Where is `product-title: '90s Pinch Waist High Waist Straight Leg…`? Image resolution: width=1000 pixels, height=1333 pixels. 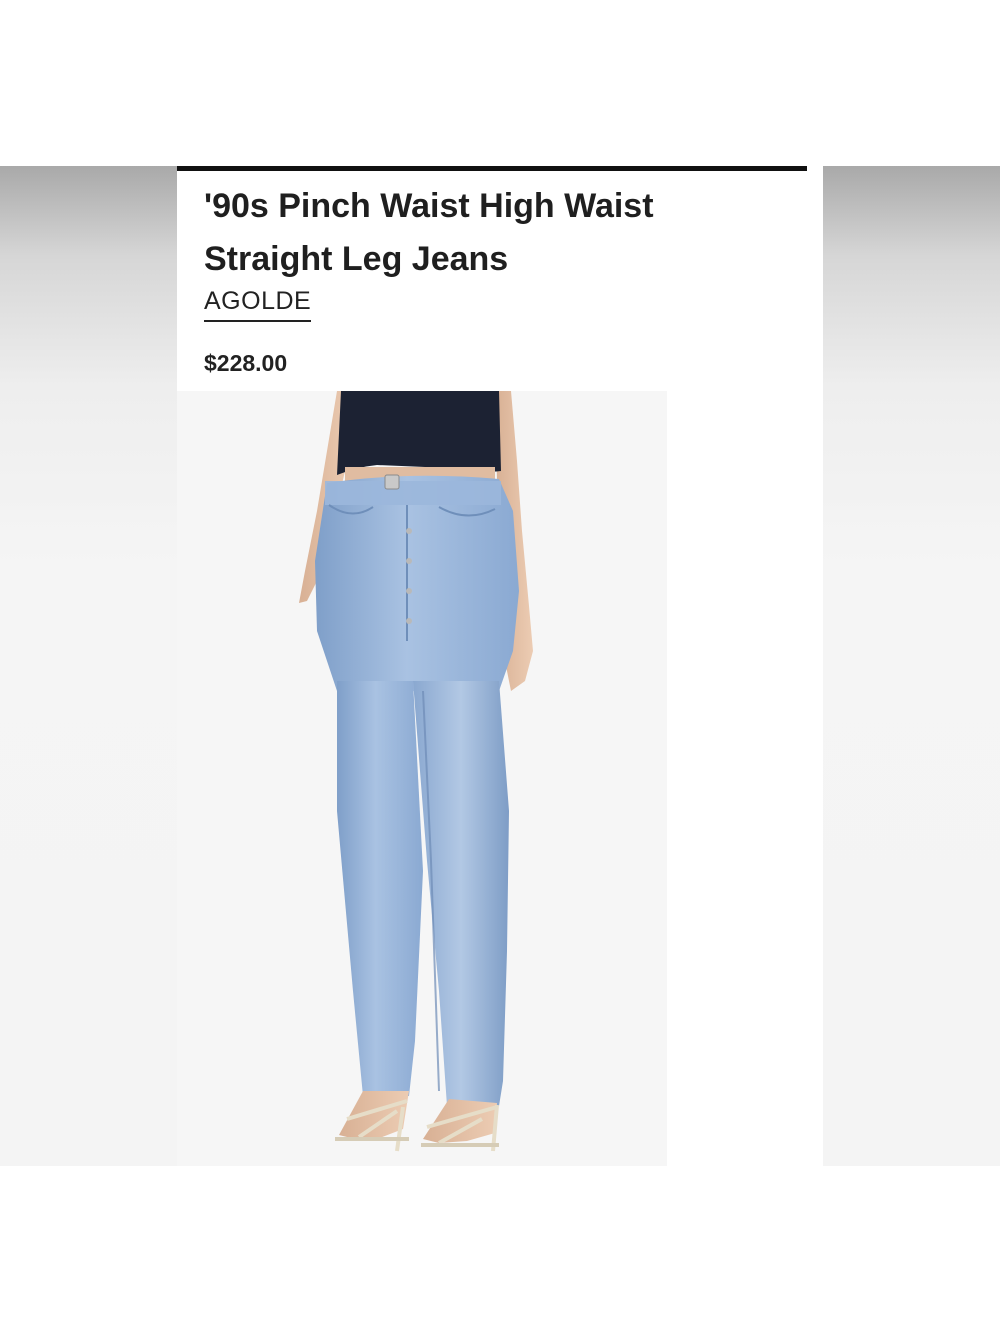 product-title: '90s Pinch Waist High Waist Straight Leg… is located at coordinates (429, 232).